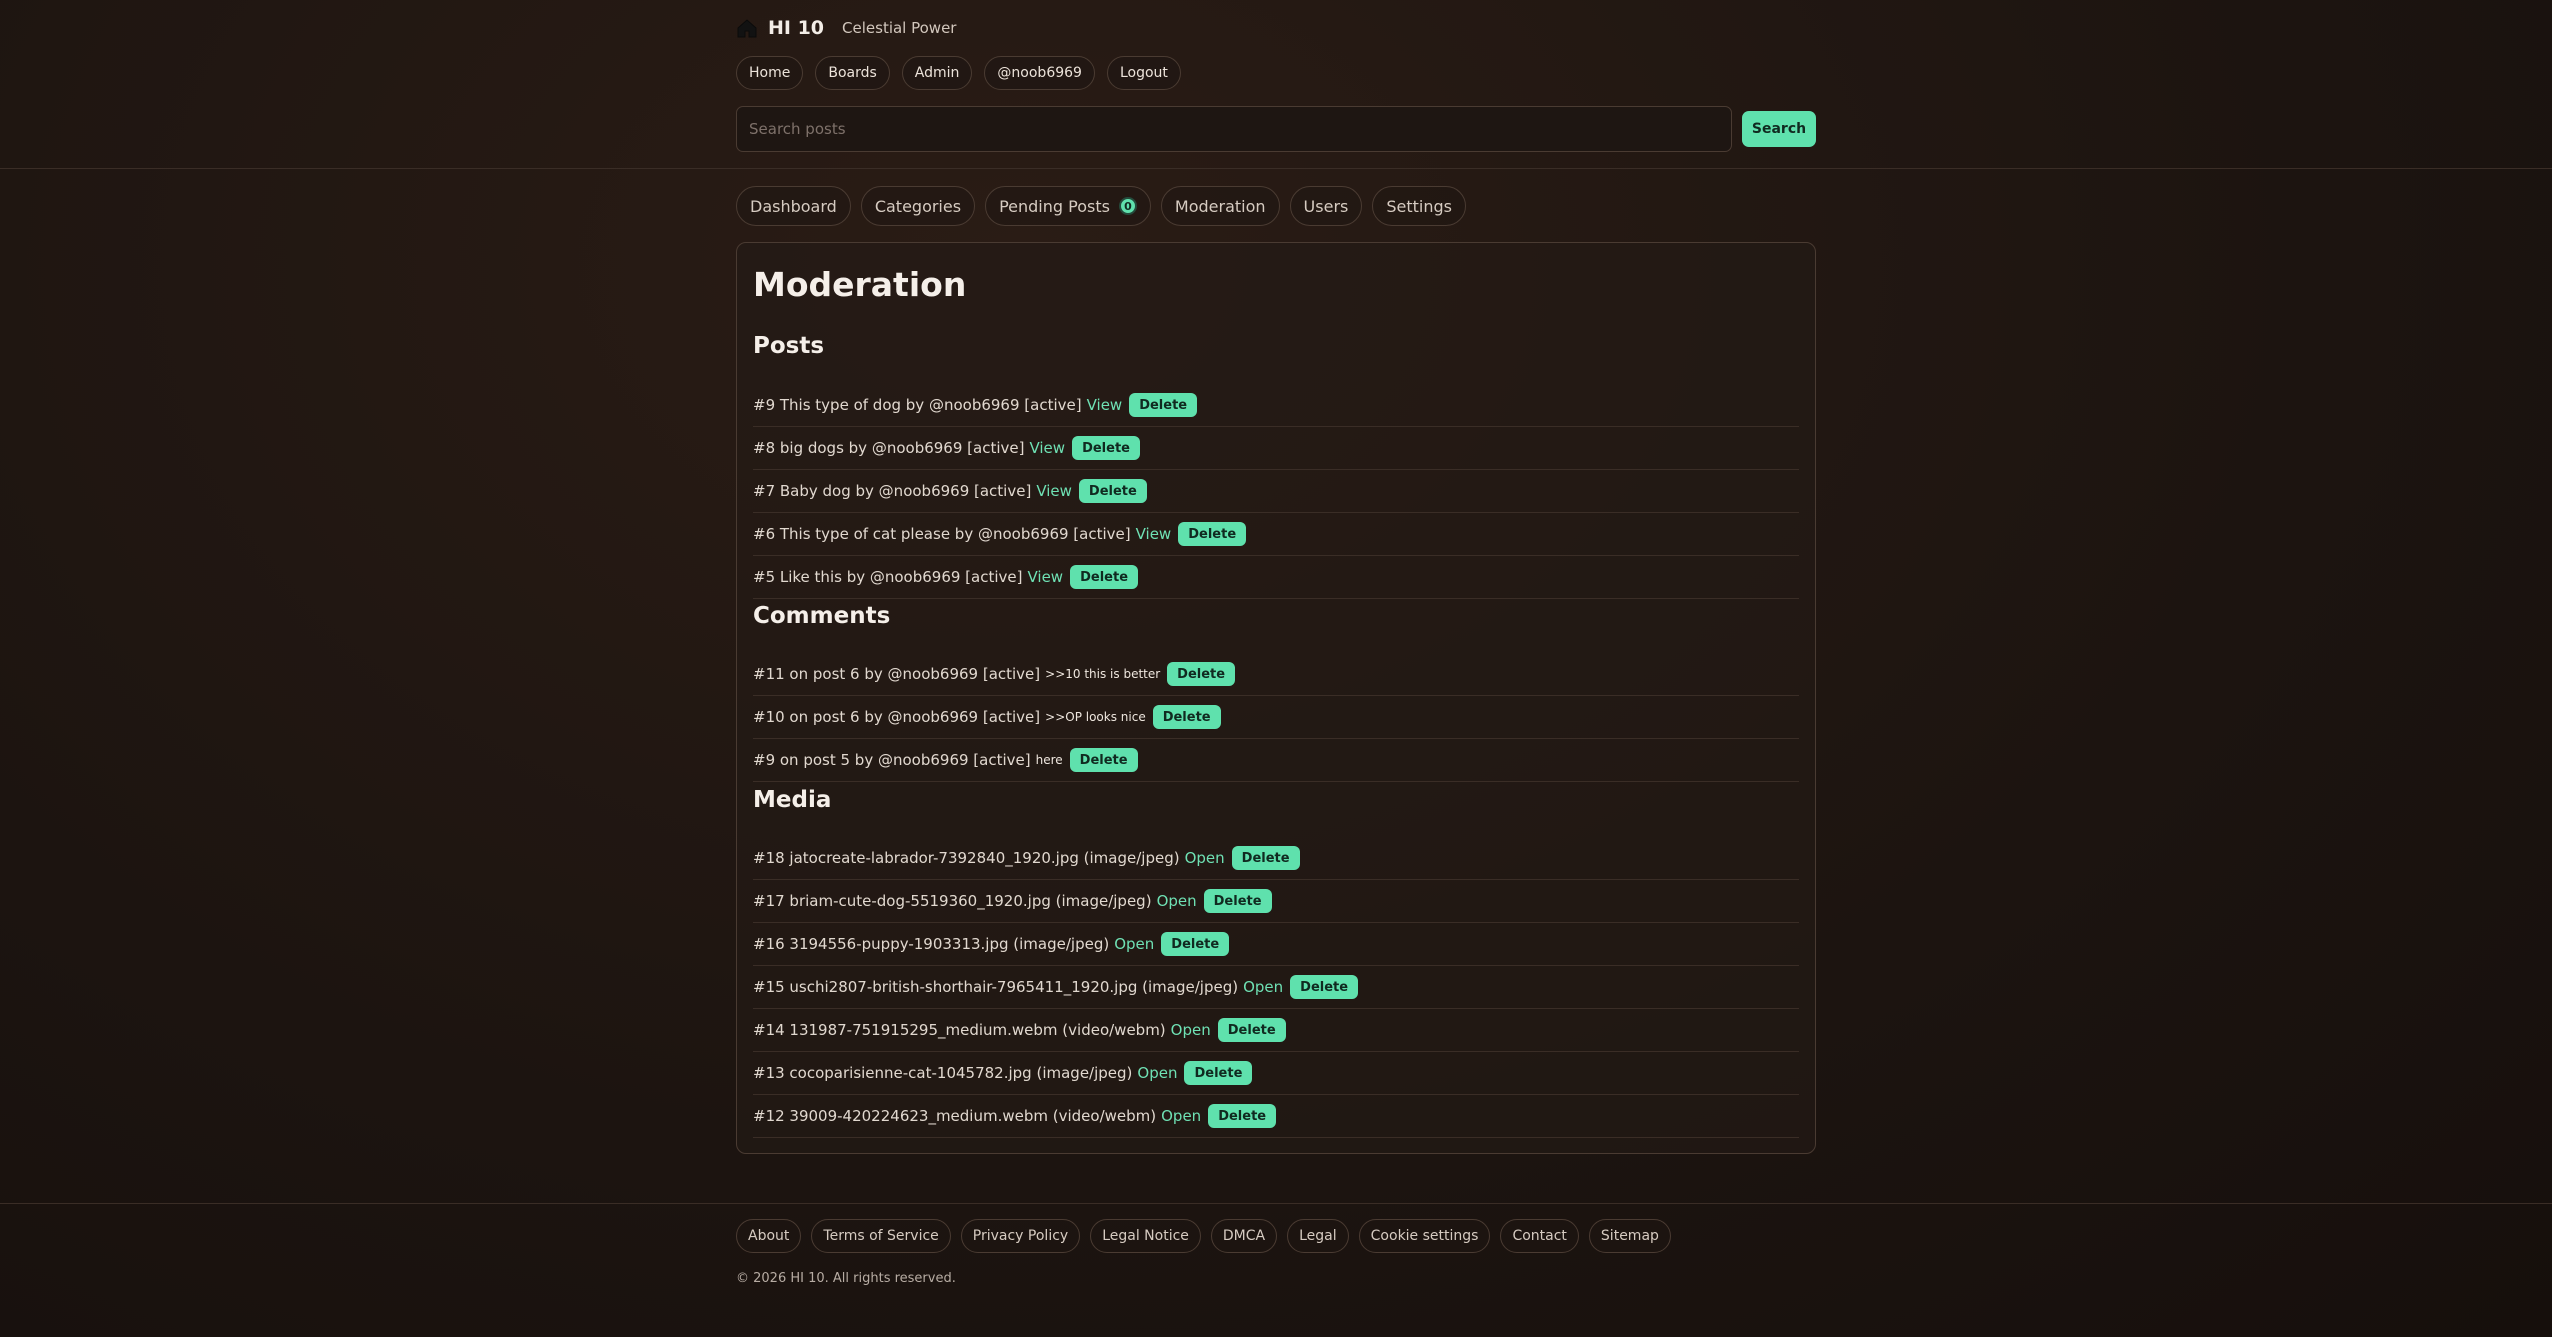 The height and width of the screenshot is (1337, 2552). What do you see at coordinates (822, 616) in the screenshot?
I see `comments-heading: Comments` at bounding box center [822, 616].